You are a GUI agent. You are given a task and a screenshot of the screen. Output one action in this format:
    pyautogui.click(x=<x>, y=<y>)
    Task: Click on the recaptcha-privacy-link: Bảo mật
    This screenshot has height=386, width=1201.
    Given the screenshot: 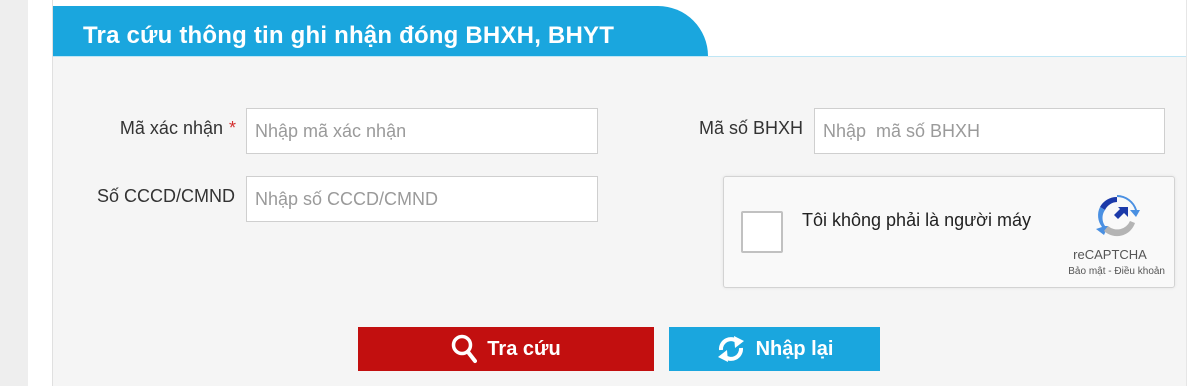 What is the action you would take?
    pyautogui.click(x=1086, y=271)
    